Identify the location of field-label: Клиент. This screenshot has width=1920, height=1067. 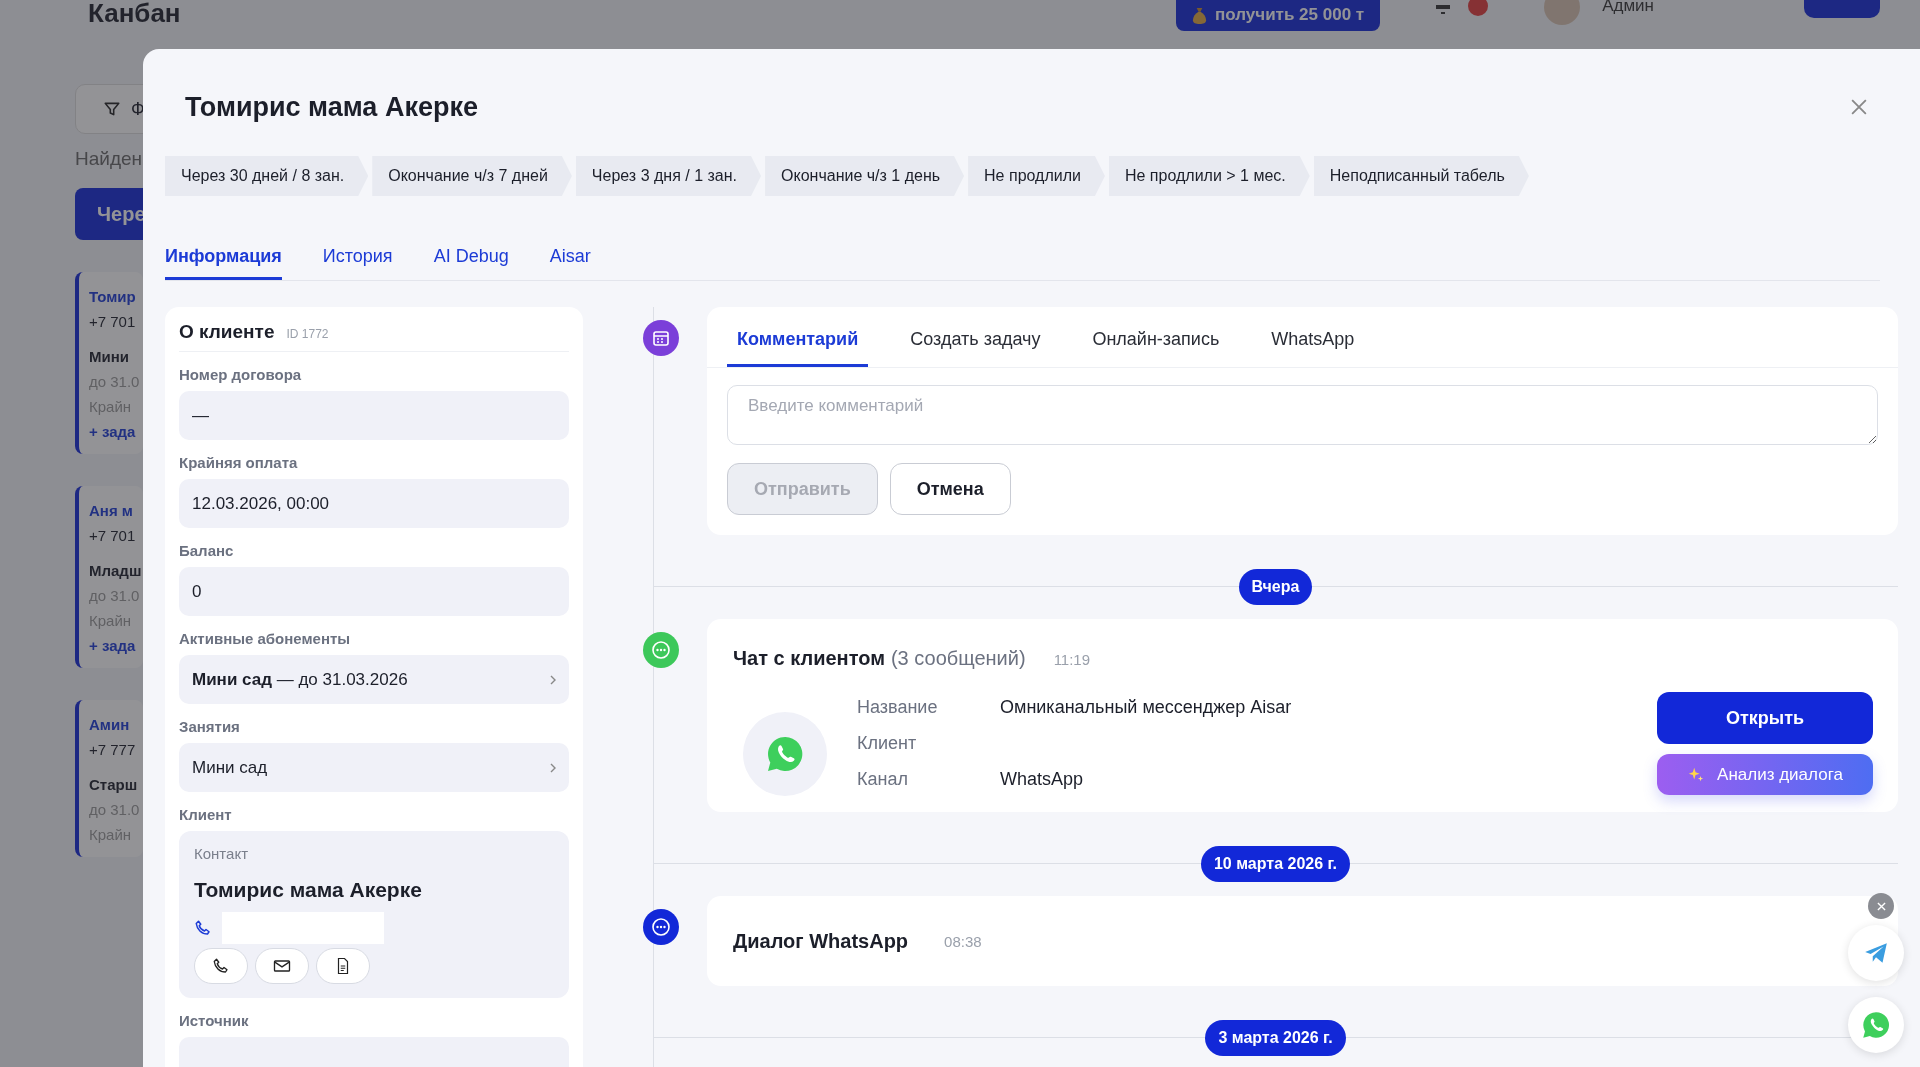
(206, 814).